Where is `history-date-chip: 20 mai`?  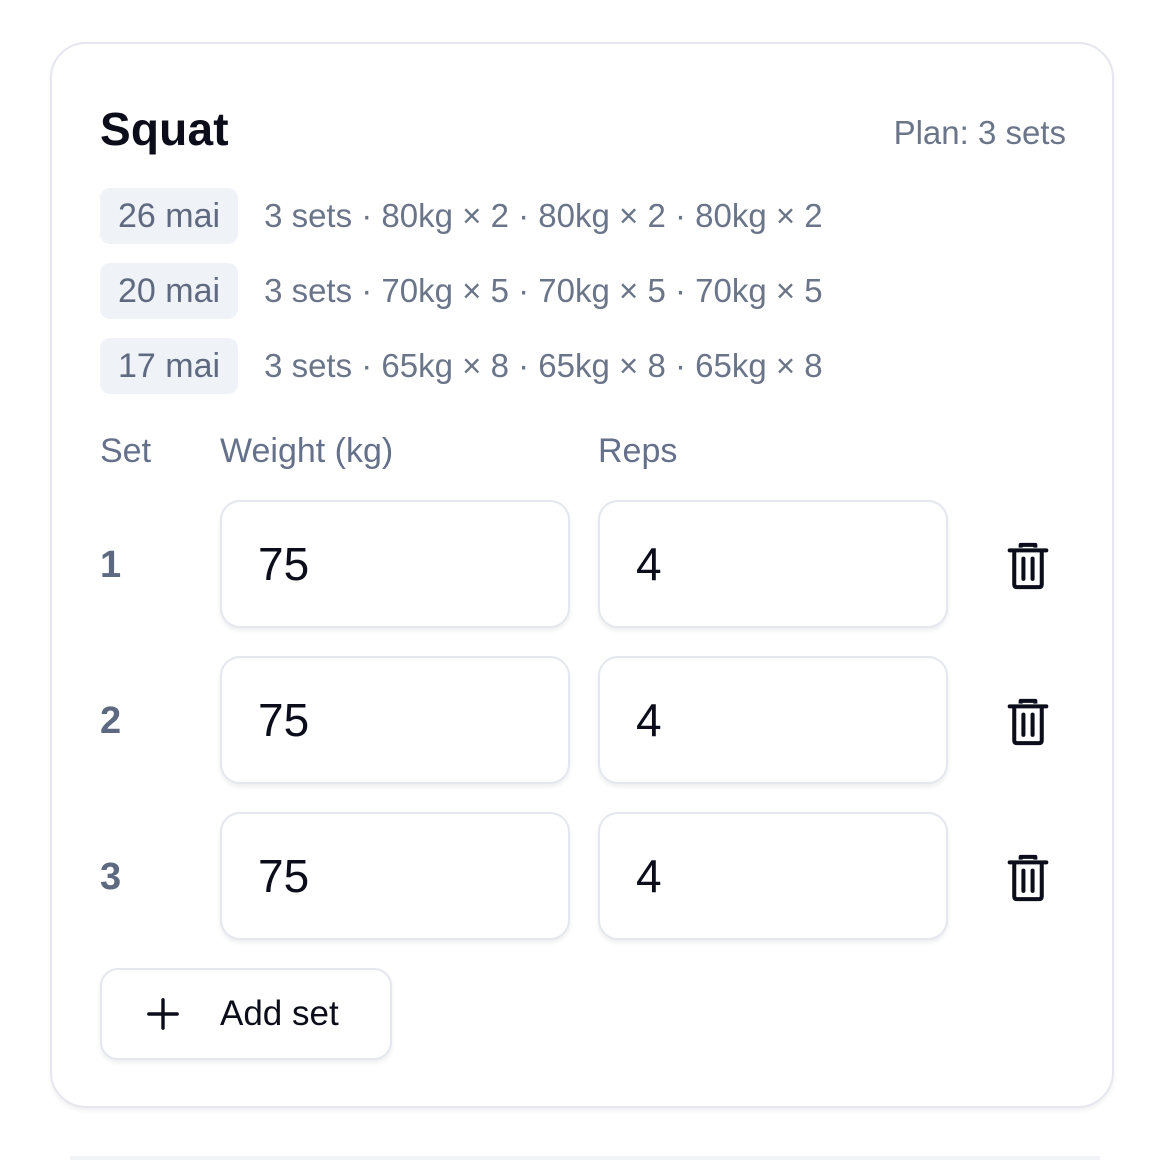 history-date-chip: 20 mai is located at coordinates (169, 291).